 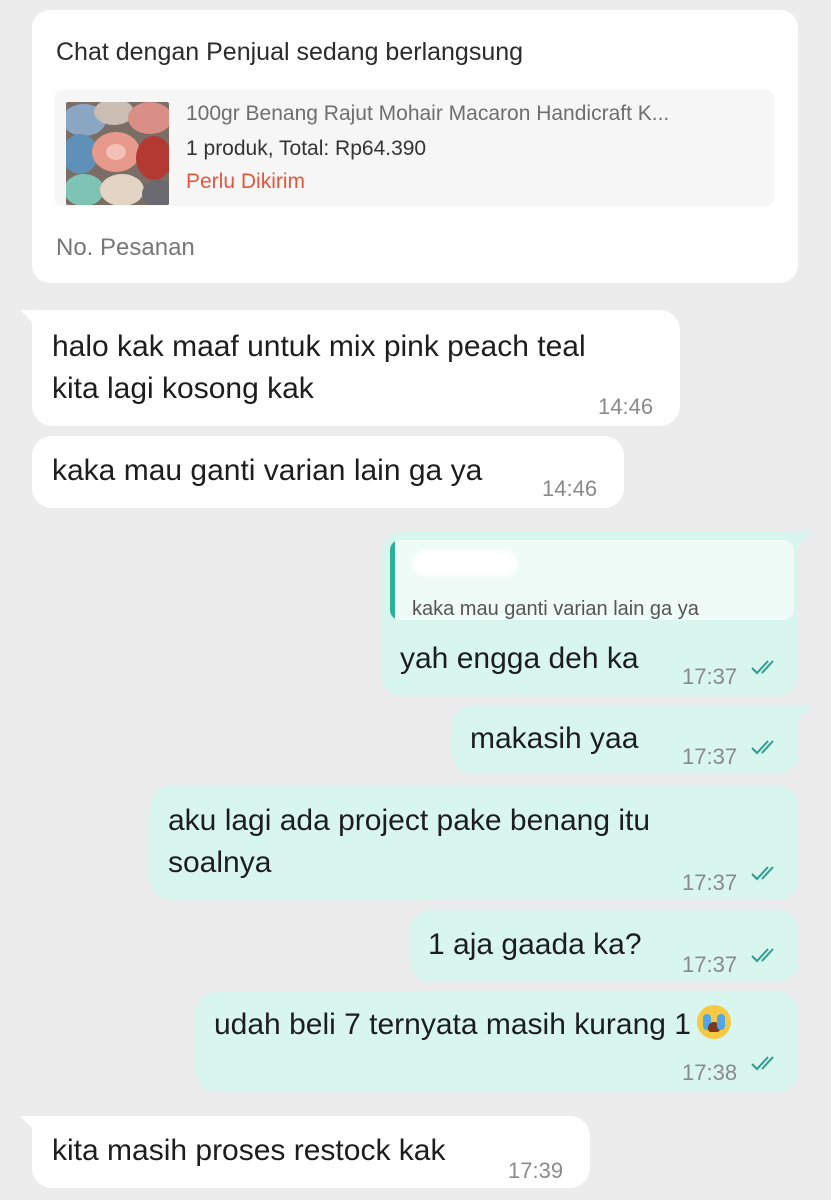 What do you see at coordinates (519, 658) in the screenshot?
I see `message-text: yah engga deh ka` at bounding box center [519, 658].